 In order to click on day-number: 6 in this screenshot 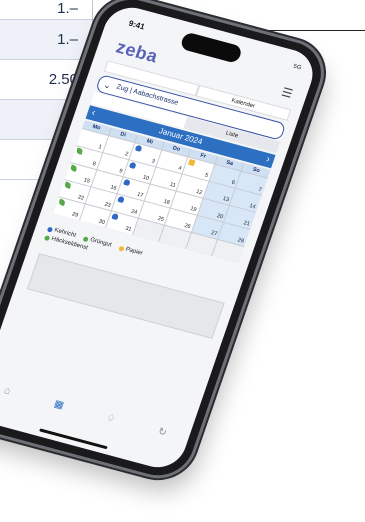, I will do `click(233, 183)`.